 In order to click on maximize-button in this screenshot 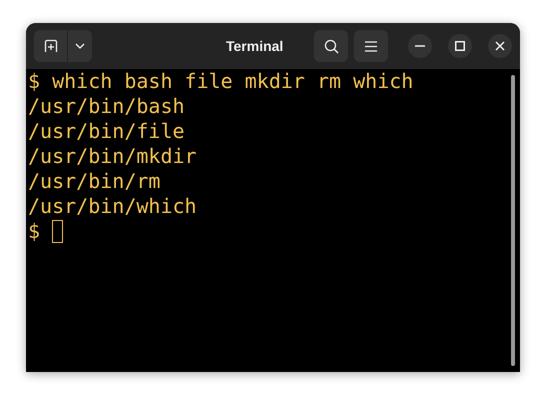, I will do `click(460, 46)`.